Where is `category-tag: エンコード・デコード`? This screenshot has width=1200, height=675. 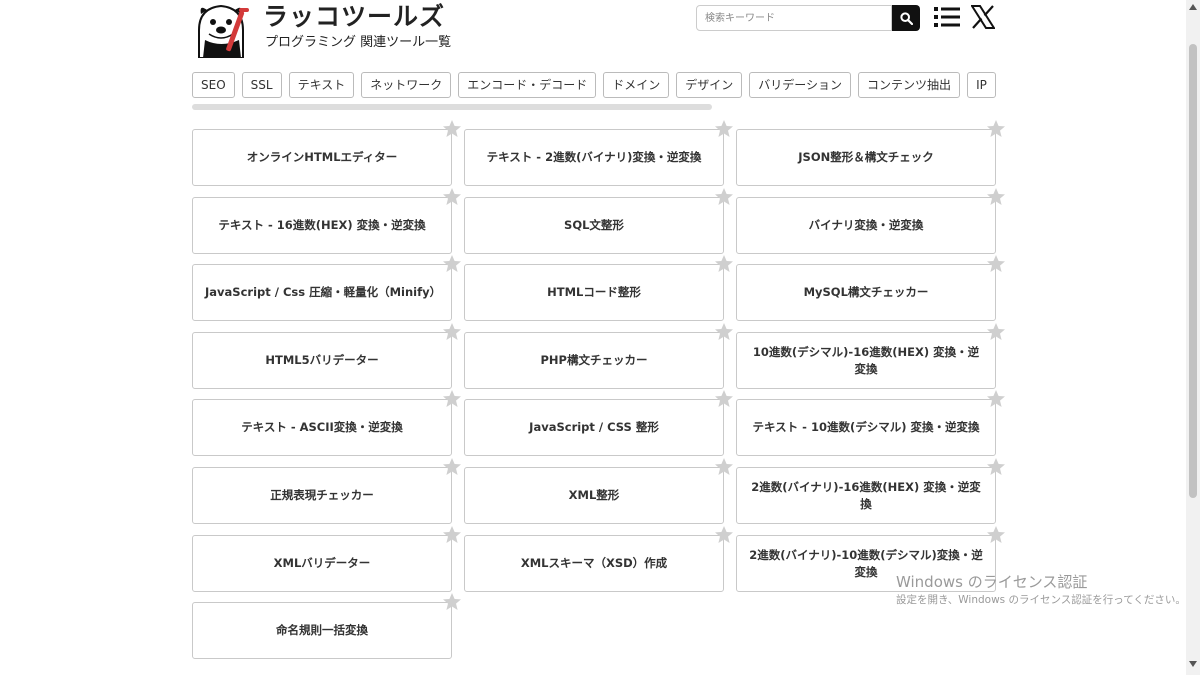
category-tag: エンコード・デコード is located at coordinates (527, 85).